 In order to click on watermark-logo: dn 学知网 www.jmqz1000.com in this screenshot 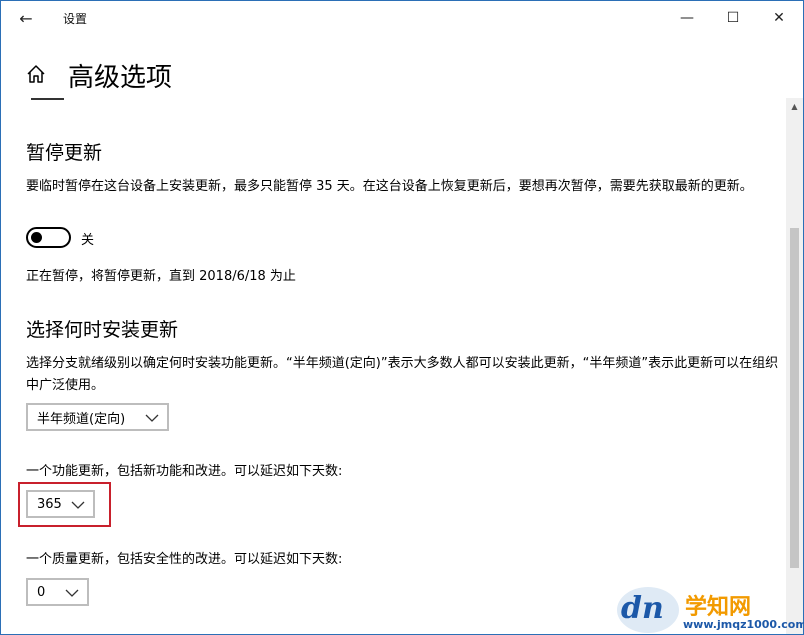, I will do `click(706, 610)`.